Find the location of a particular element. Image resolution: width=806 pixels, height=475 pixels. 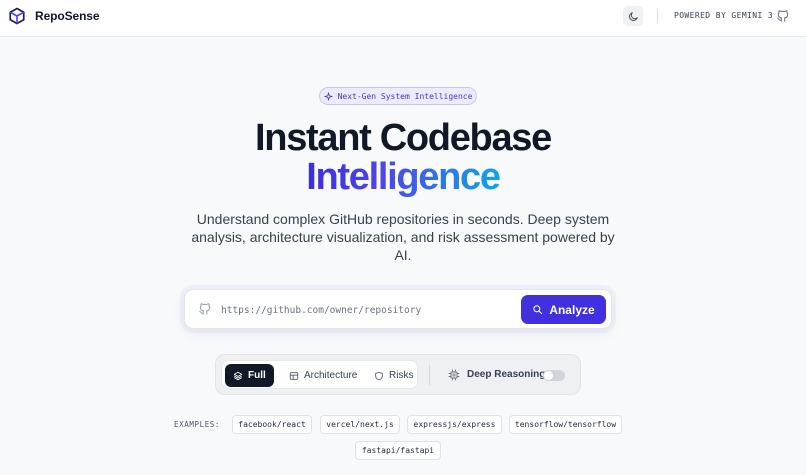

mode-architecture-tab: Architecture is located at coordinates (323, 375).